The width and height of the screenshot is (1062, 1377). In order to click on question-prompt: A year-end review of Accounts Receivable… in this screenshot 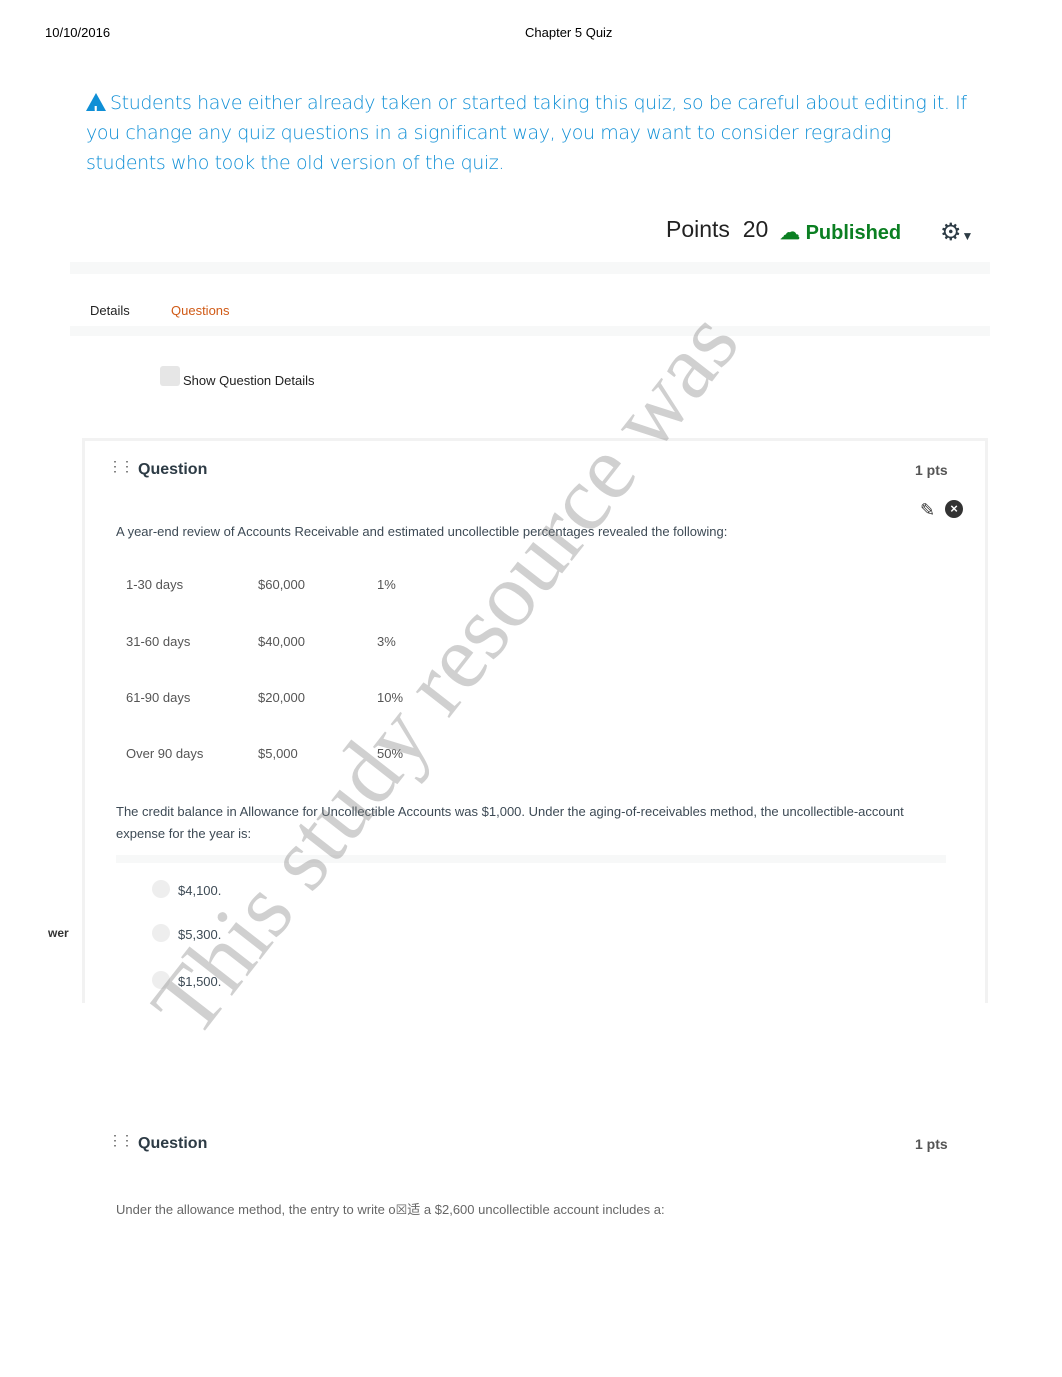, I will do `click(422, 531)`.